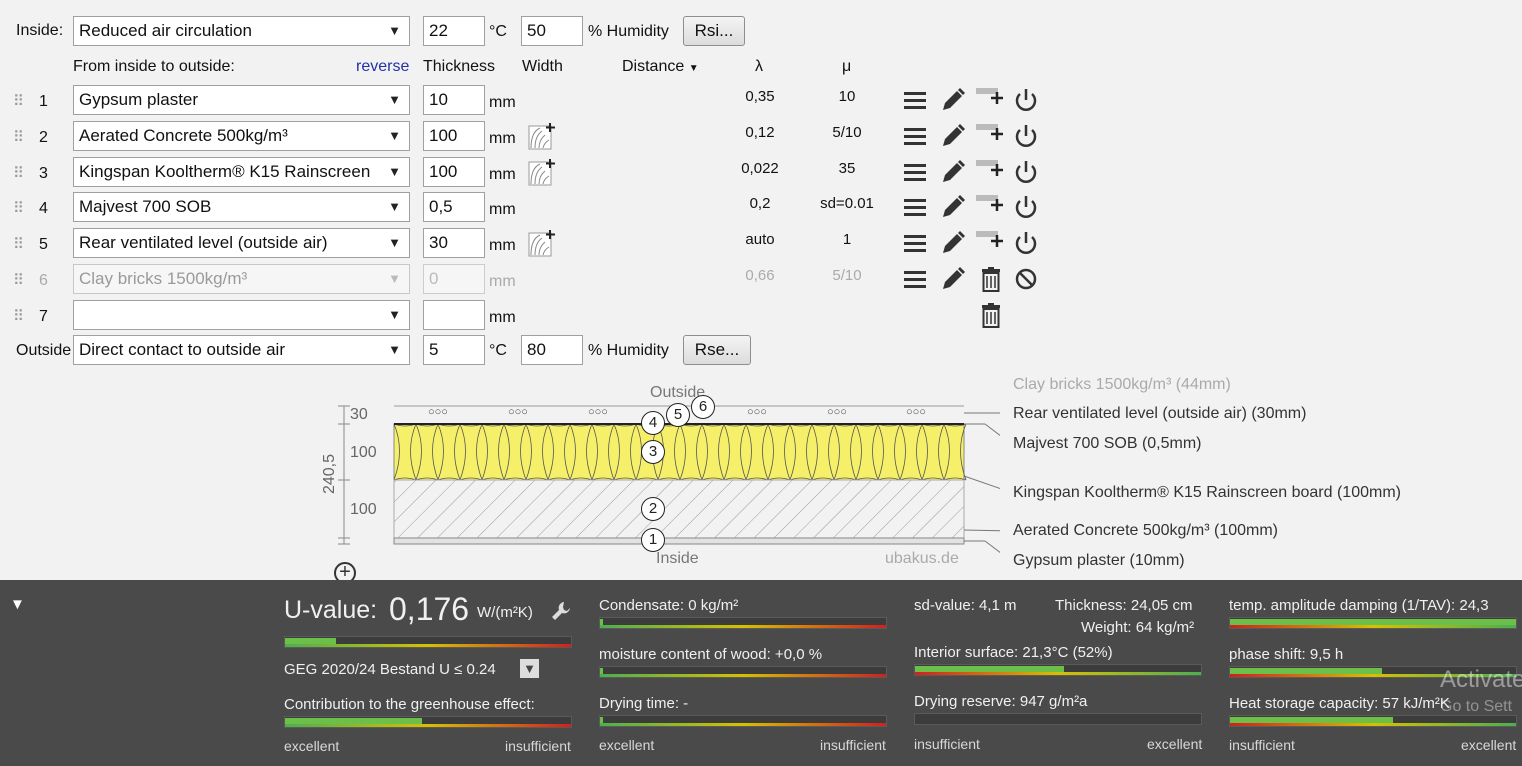 The image size is (1522, 766). I want to click on layer-lambda: 0,12, so click(760, 132).